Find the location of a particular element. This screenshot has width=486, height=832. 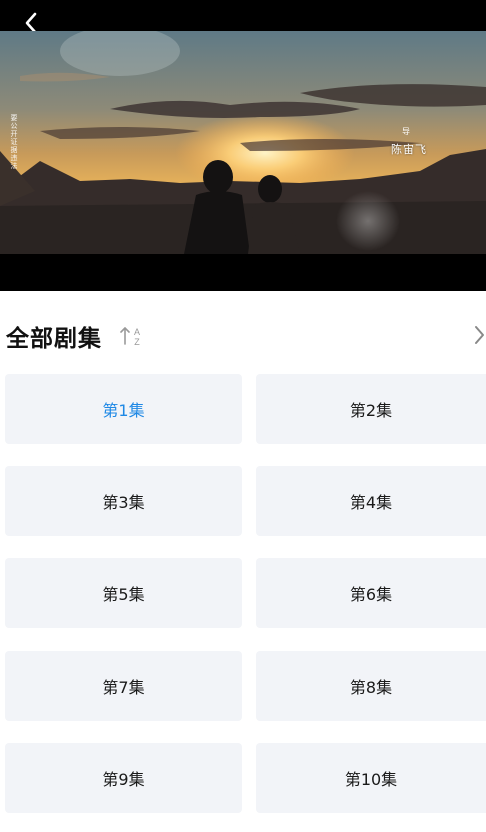

episode-label: 第1集 is located at coordinates (123, 410).